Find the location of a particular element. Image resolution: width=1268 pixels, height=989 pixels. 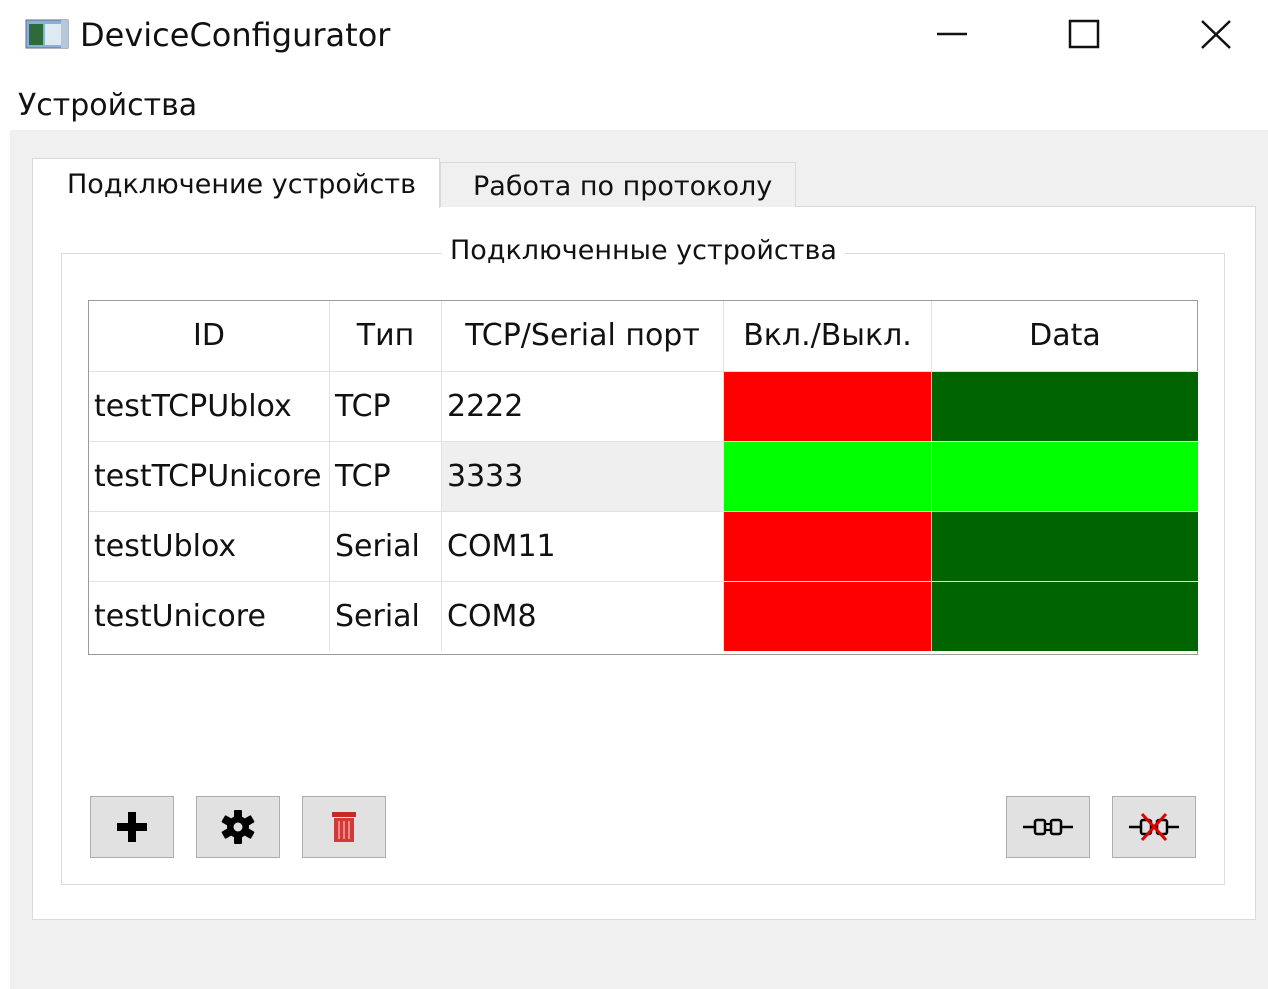

plug-connected-icon is located at coordinates (1048, 827).